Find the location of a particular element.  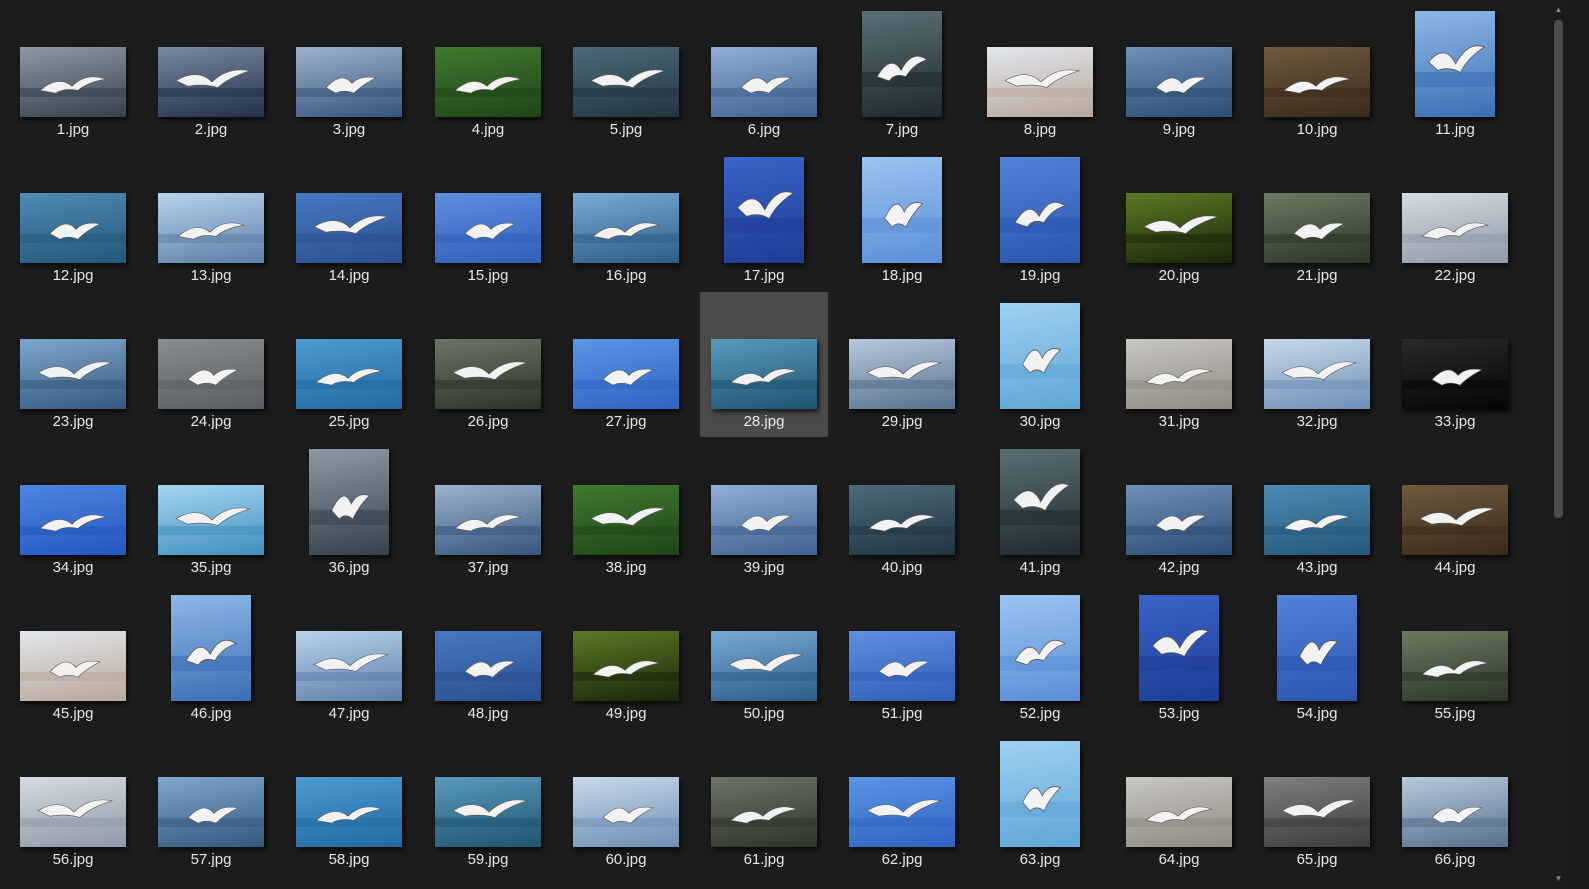

scrollbar-thumb is located at coordinates (1558, 269).